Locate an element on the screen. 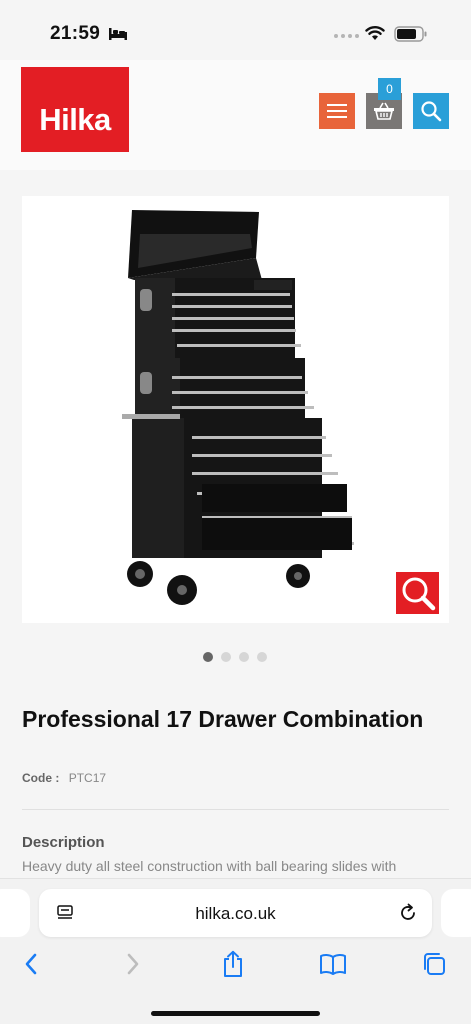 Image resolution: width=471 pixels, height=1024 pixels. forward-button is located at coordinates (133, 964).